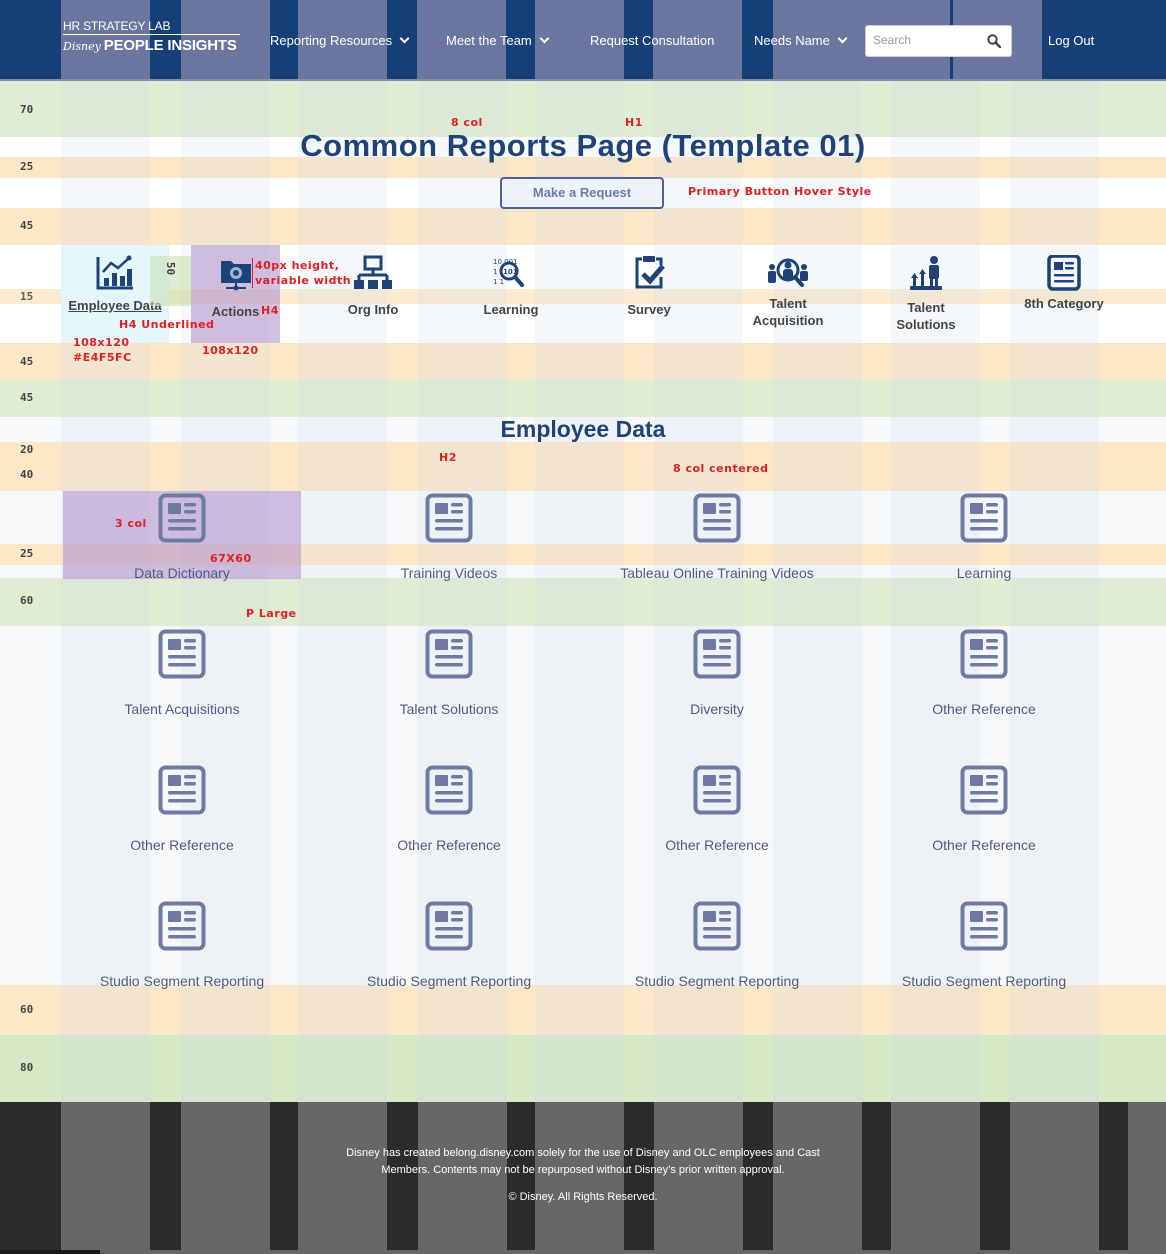 This screenshot has height=1254, width=1166. I want to click on gutter-label: 50, so click(171, 268).